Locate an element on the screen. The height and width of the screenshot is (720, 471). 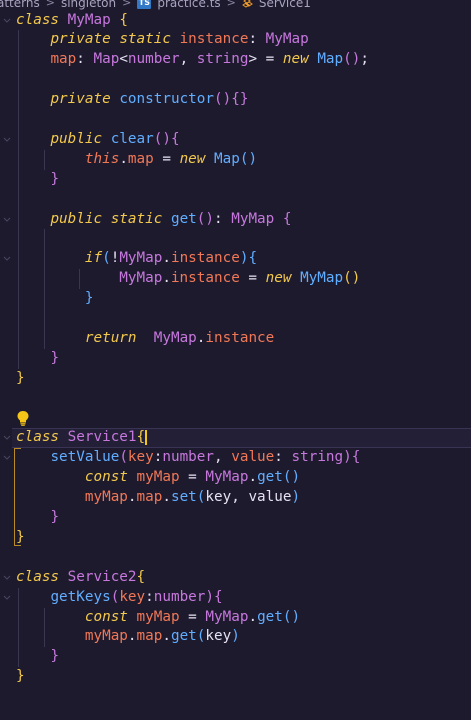
code-token: new is located at coordinates (278, 278).